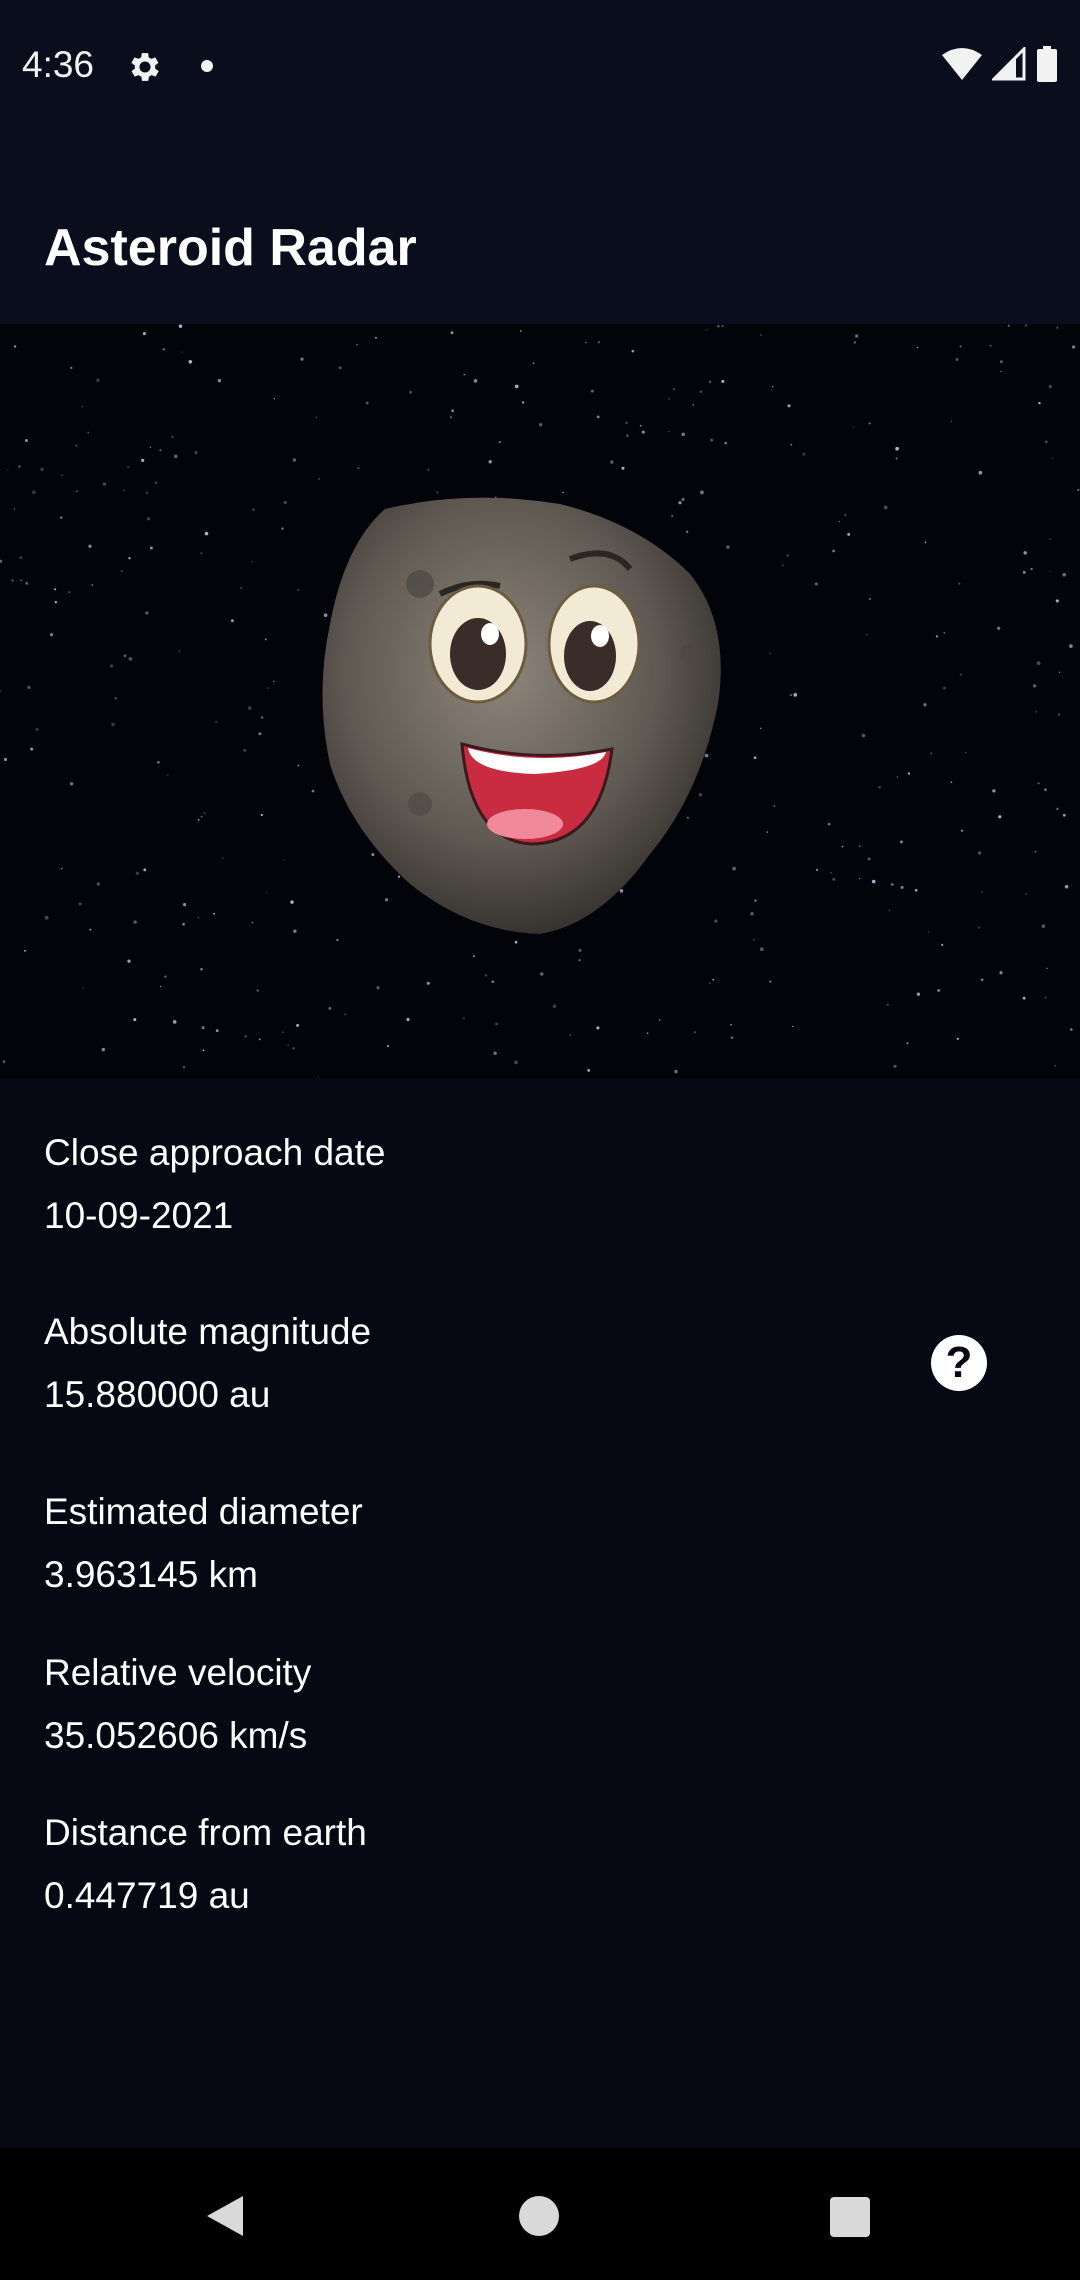  What do you see at coordinates (215, 1152) in the screenshot?
I see `close-approach-date-label: Close approach date` at bounding box center [215, 1152].